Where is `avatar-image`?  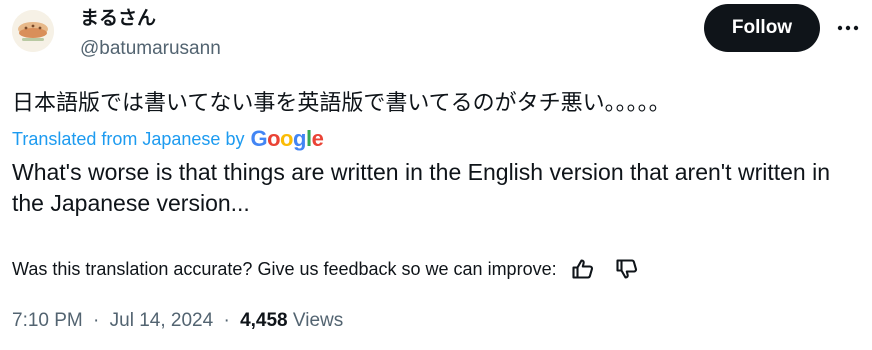 avatar-image is located at coordinates (33, 31).